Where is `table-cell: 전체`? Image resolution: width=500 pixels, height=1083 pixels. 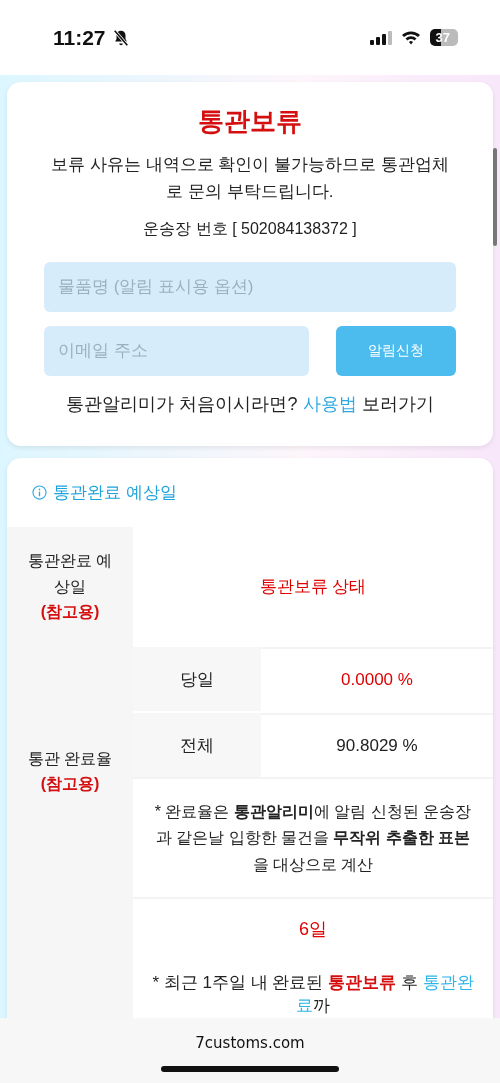
table-cell: 전체 is located at coordinates (197, 745).